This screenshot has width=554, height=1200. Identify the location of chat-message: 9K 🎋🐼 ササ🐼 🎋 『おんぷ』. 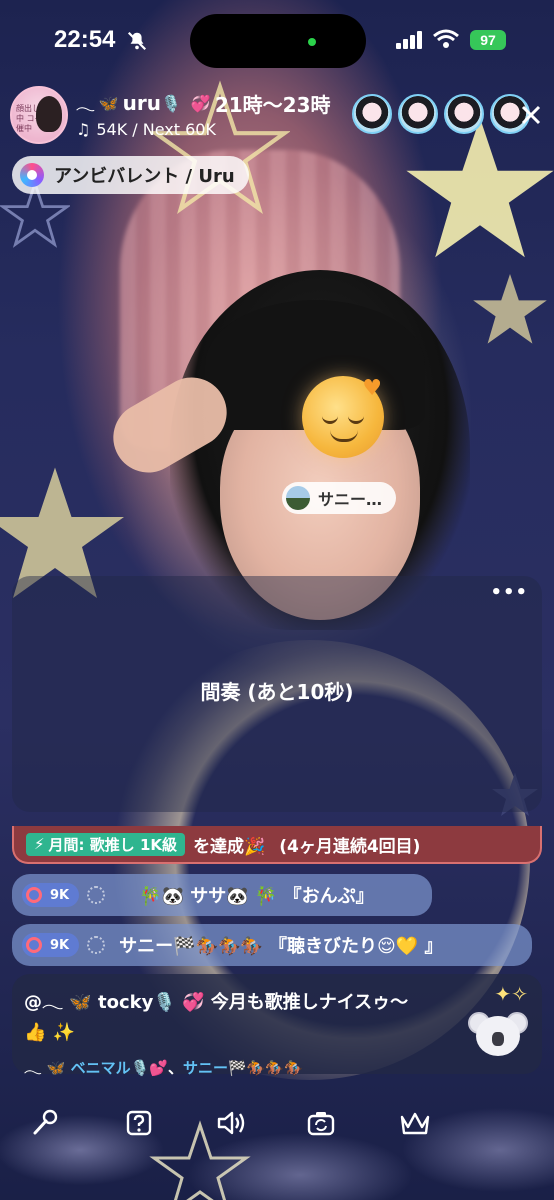
(222, 895).